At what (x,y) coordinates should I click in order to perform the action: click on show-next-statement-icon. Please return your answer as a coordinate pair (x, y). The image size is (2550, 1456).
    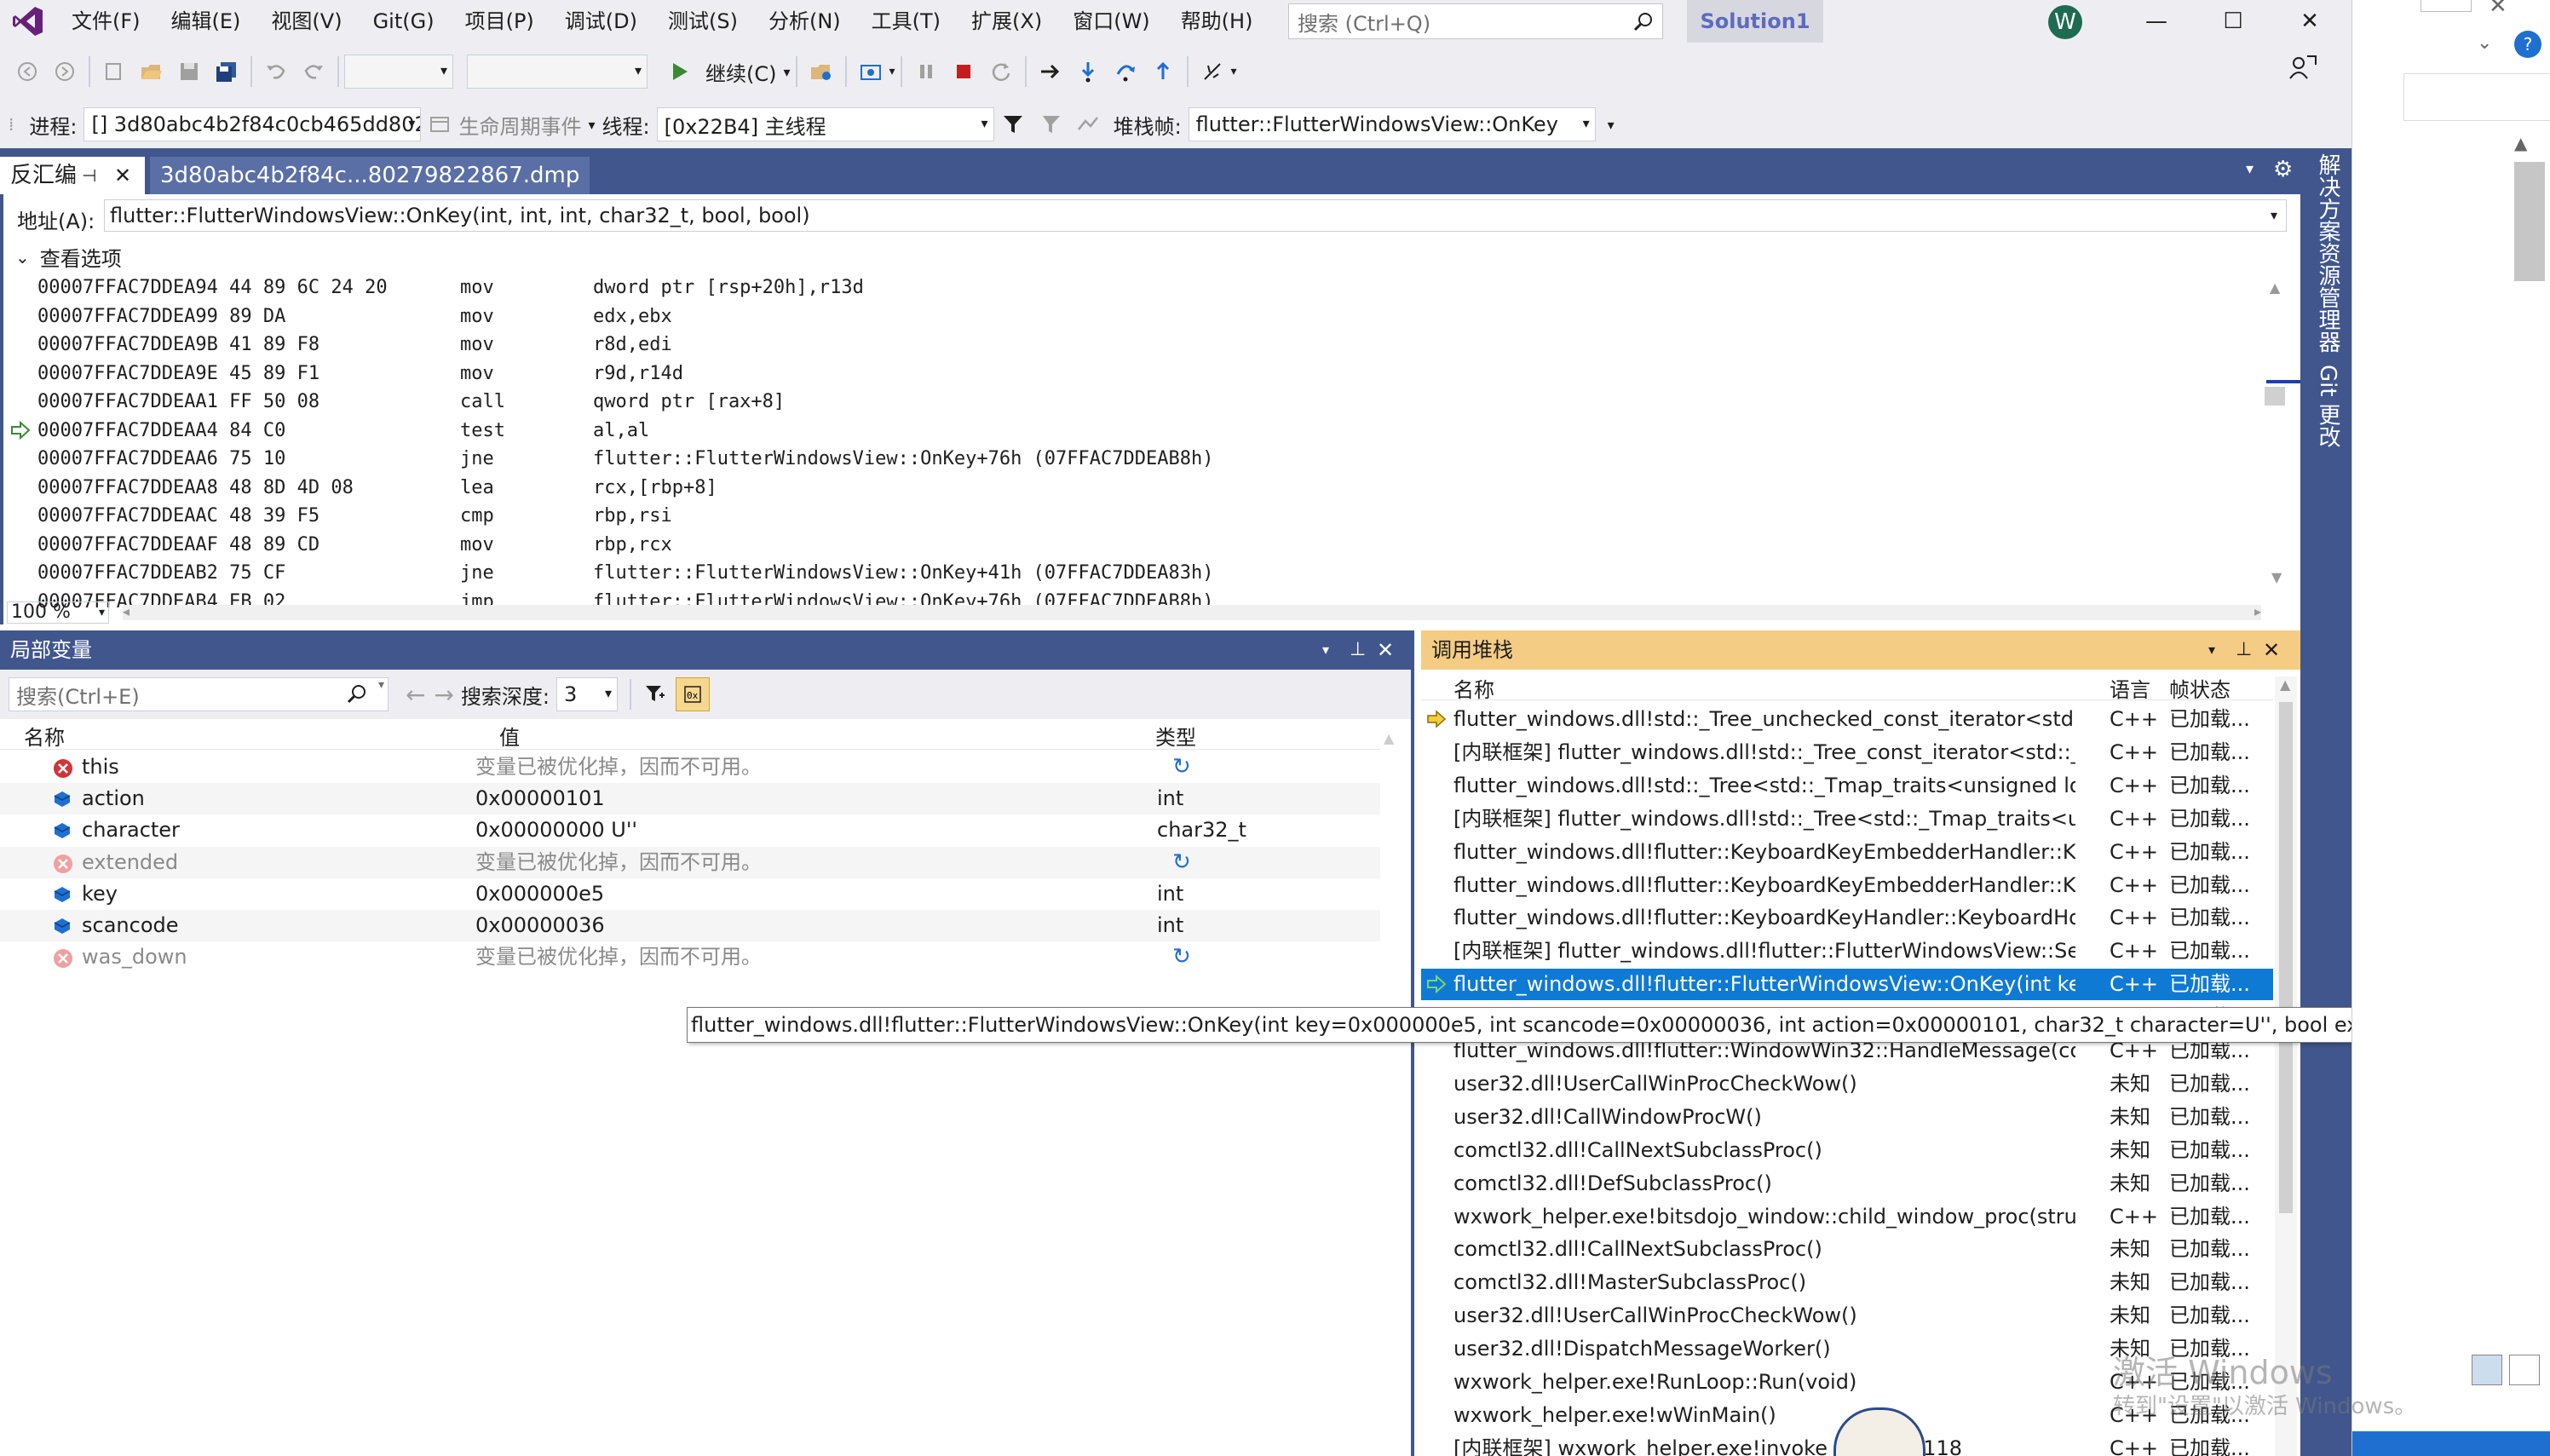
    Looking at the image, I should click on (1050, 72).